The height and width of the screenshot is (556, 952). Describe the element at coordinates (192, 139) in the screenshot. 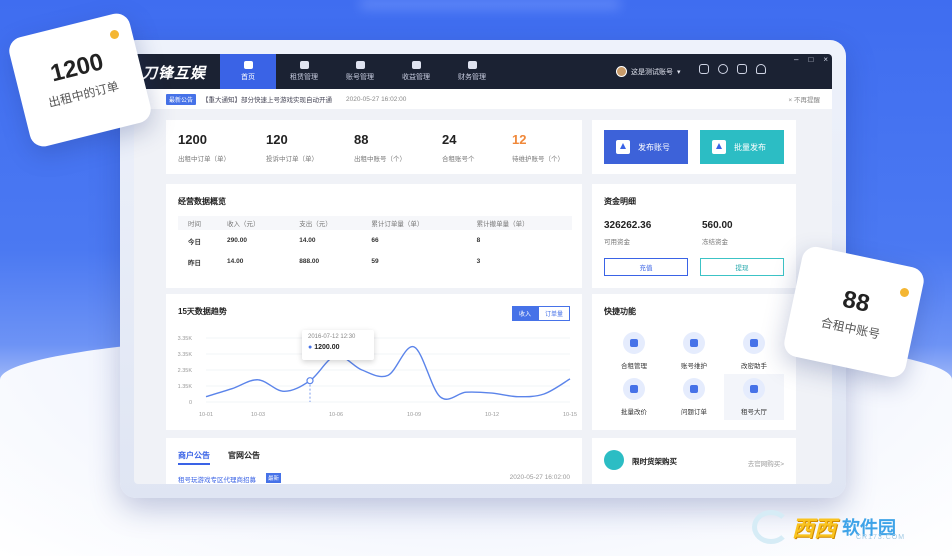

I see `stat-value: 1200` at that location.